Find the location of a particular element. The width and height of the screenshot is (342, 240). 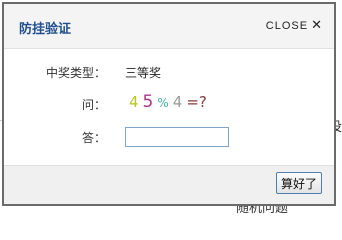

prize-type-value: 三等奖 is located at coordinates (143, 73).